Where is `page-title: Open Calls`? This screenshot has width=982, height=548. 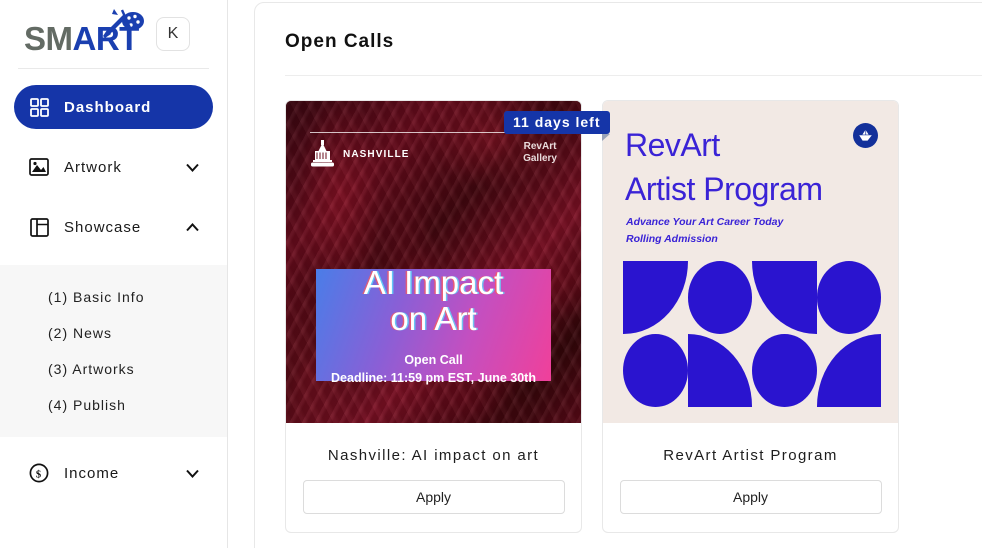
page-title: Open Calls is located at coordinates (340, 41).